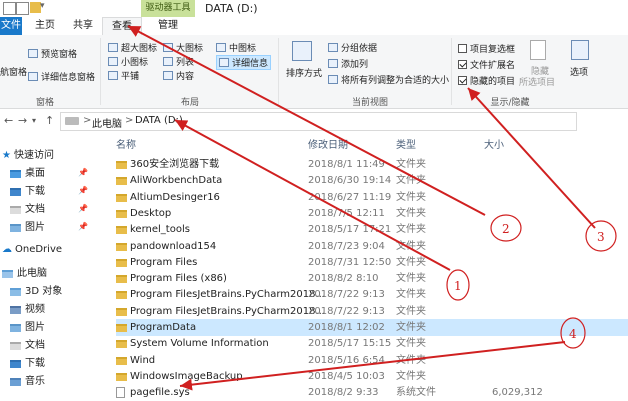  Describe the element at coordinates (183, 47) in the screenshot. I see `l-icons-button: 大图标` at that location.